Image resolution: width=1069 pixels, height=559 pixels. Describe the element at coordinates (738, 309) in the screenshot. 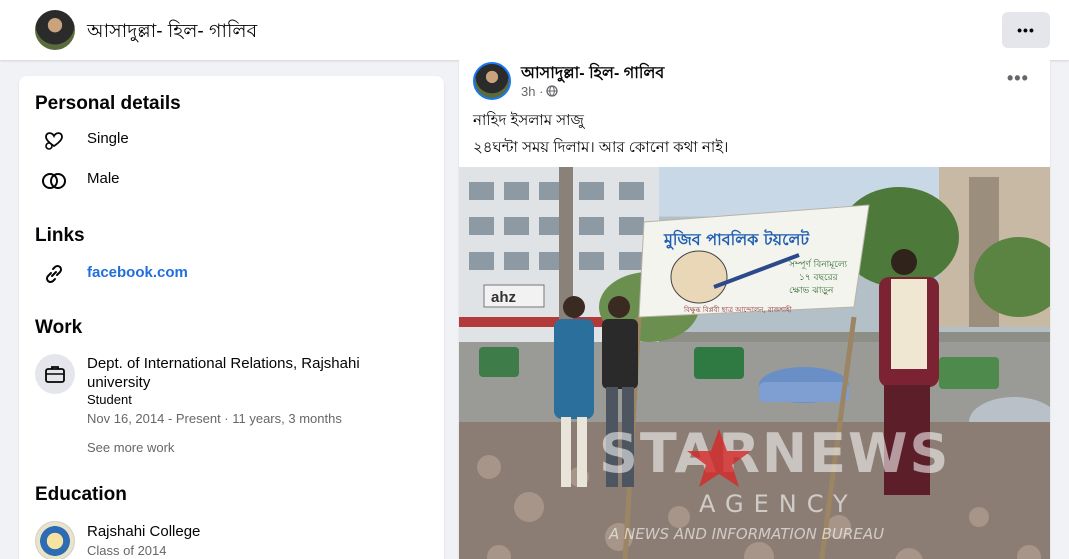

I see `banner-footer: বিক্ষুব্ধ বিপ্লবী ছাত্র আন্দোলন, রাজশাহী` at that location.